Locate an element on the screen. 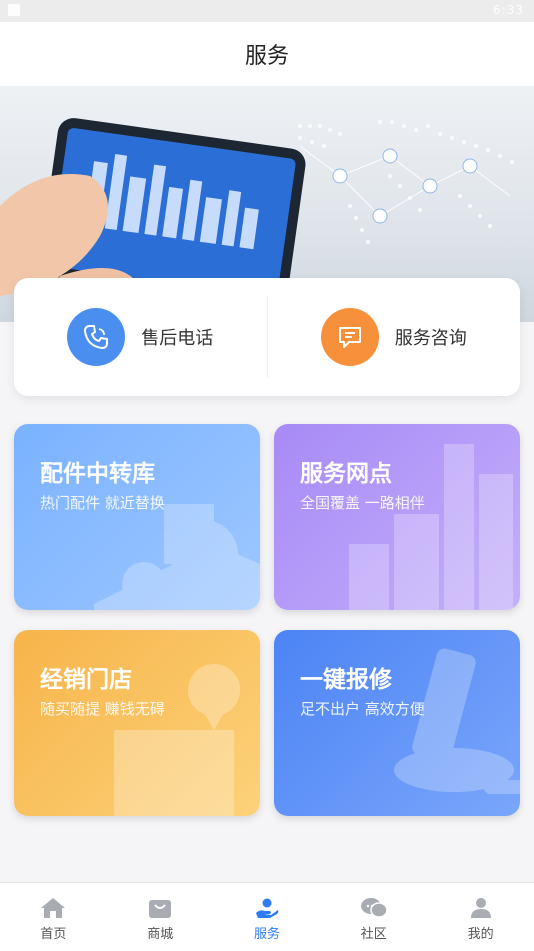 This screenshot has width=534, height=951. tile-one-click-repair: 一键报修 足不出户 高效方便 is located at coordinates (397, 723).